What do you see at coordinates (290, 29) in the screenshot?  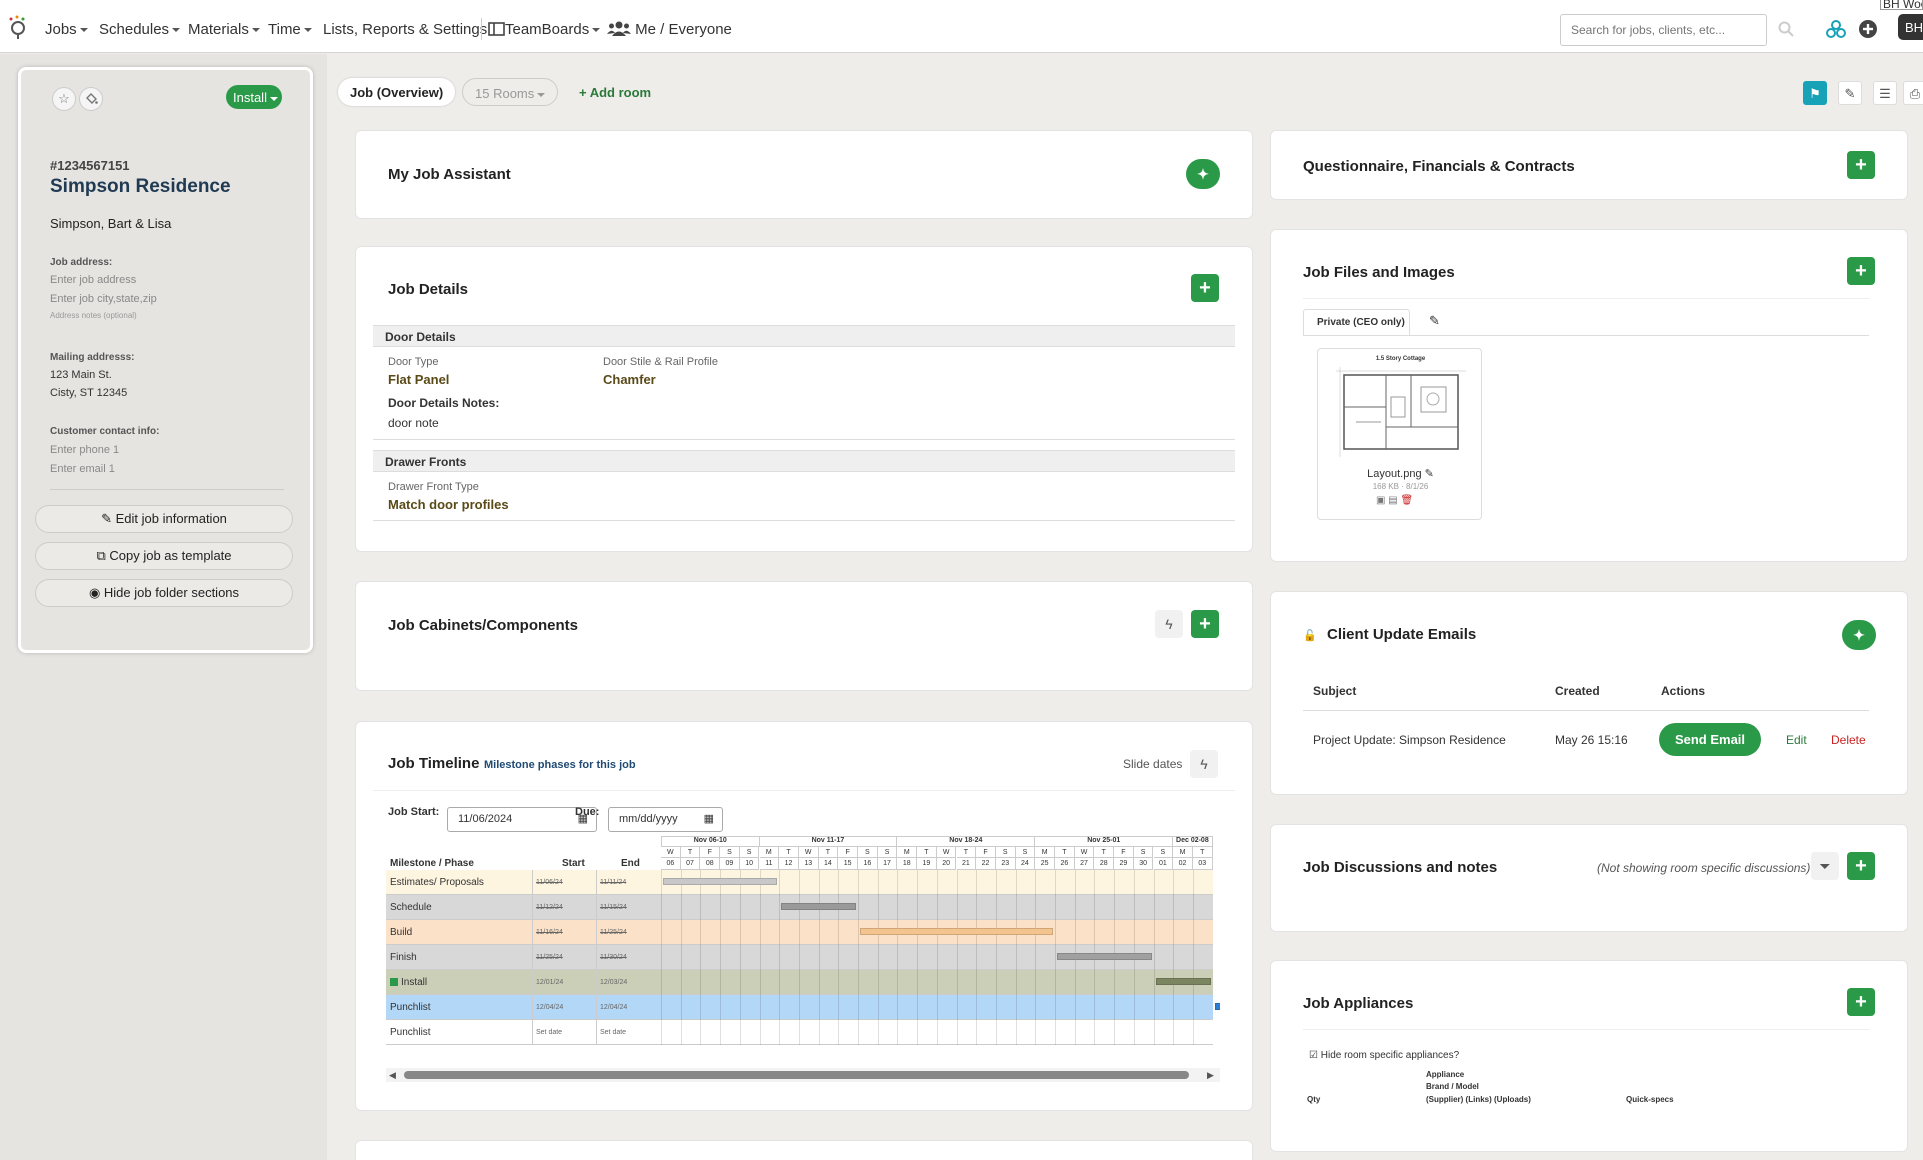 I see `nav-time: Time` at bounding box center [290, 29].